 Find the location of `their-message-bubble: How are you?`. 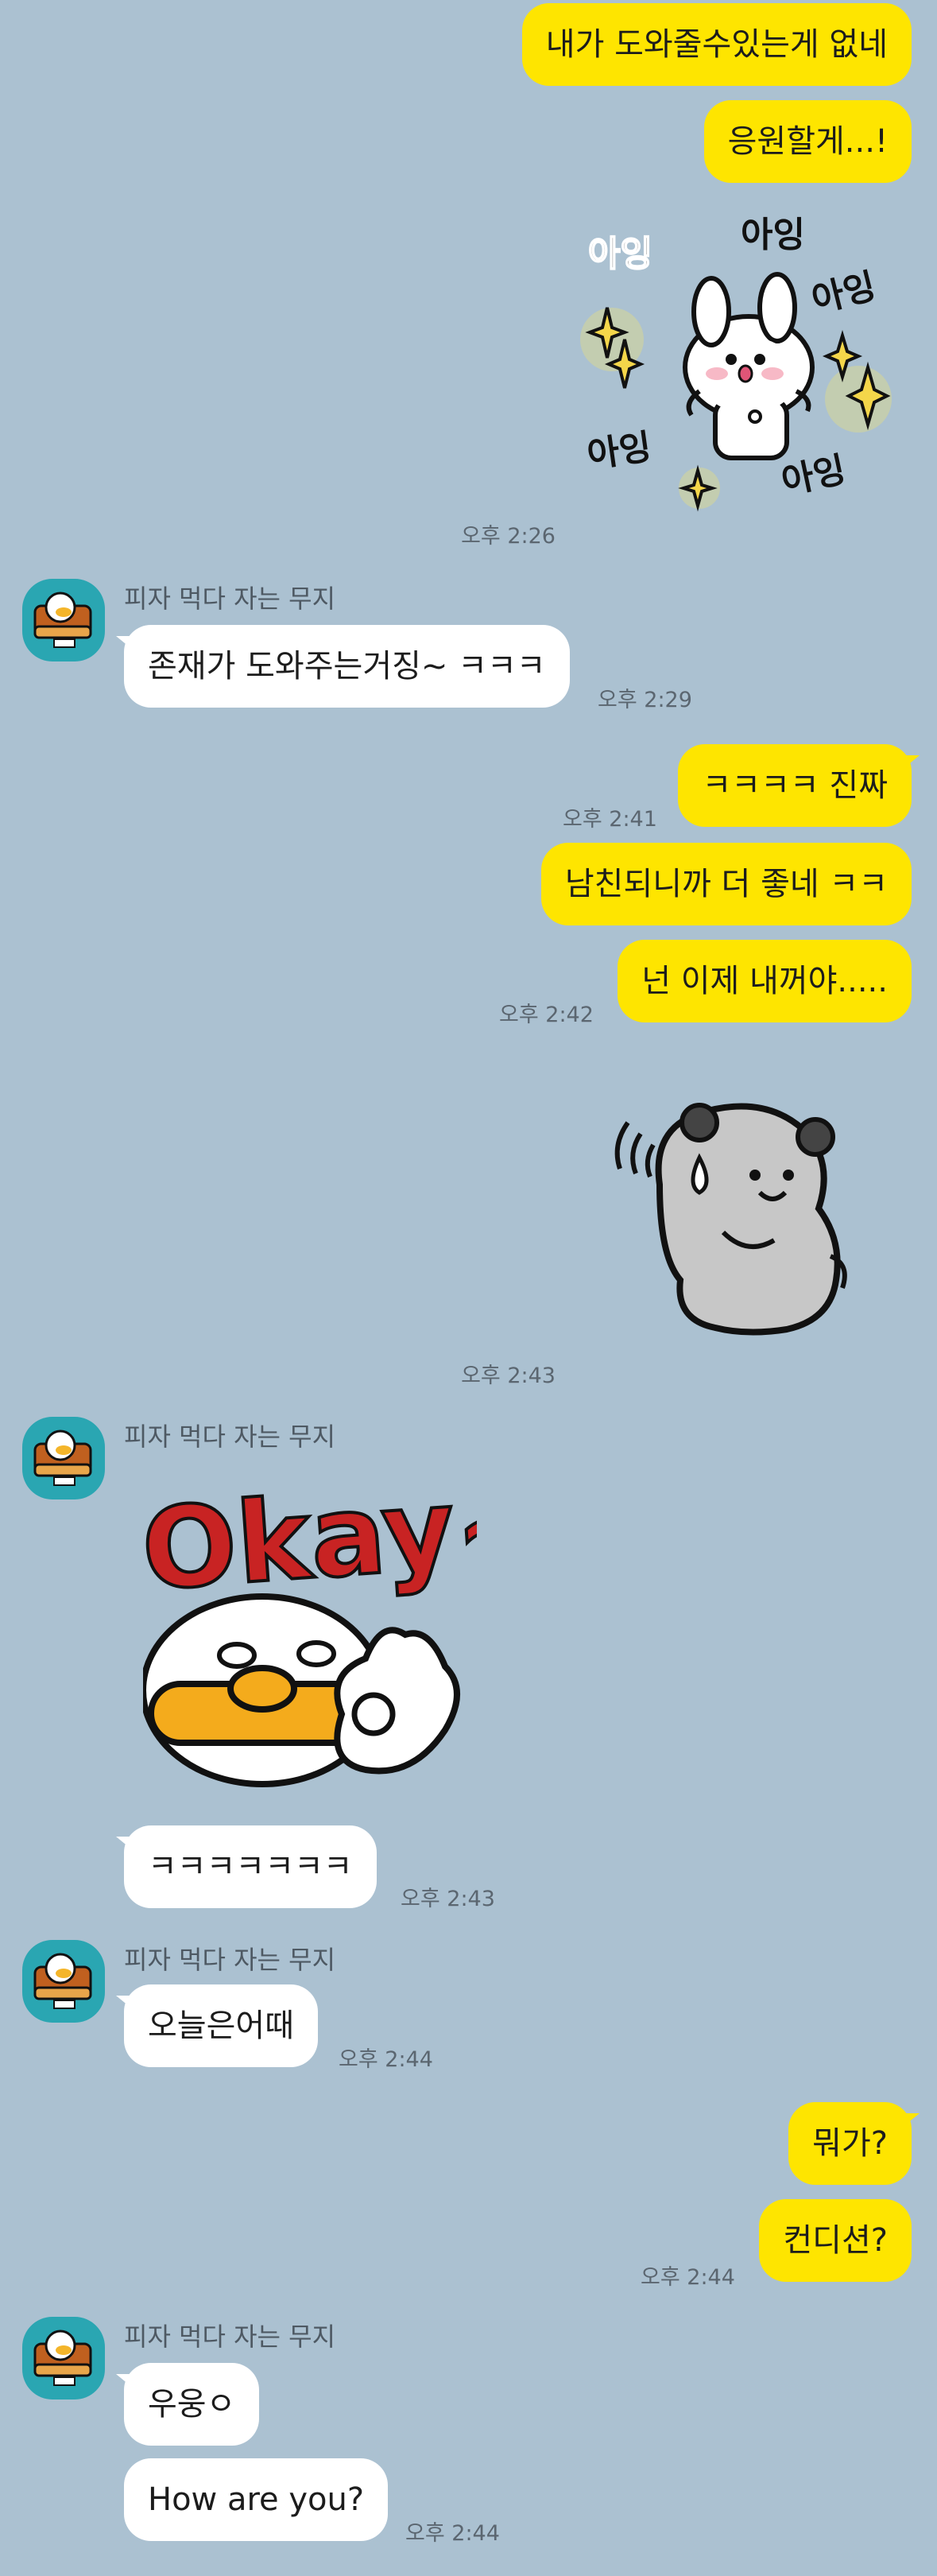

their-message-bubble: How are you? is located at coordinates (257, 2499).